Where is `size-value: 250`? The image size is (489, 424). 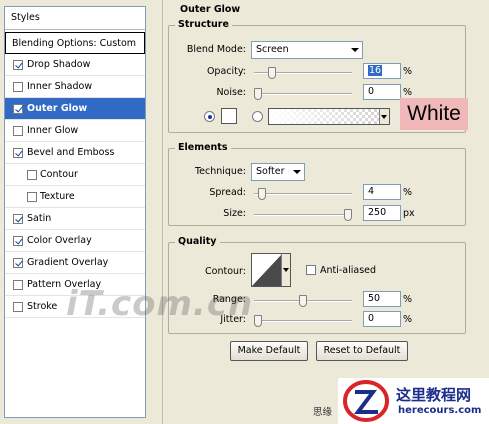
size-value: 250 is located at coordinates (377, 212).